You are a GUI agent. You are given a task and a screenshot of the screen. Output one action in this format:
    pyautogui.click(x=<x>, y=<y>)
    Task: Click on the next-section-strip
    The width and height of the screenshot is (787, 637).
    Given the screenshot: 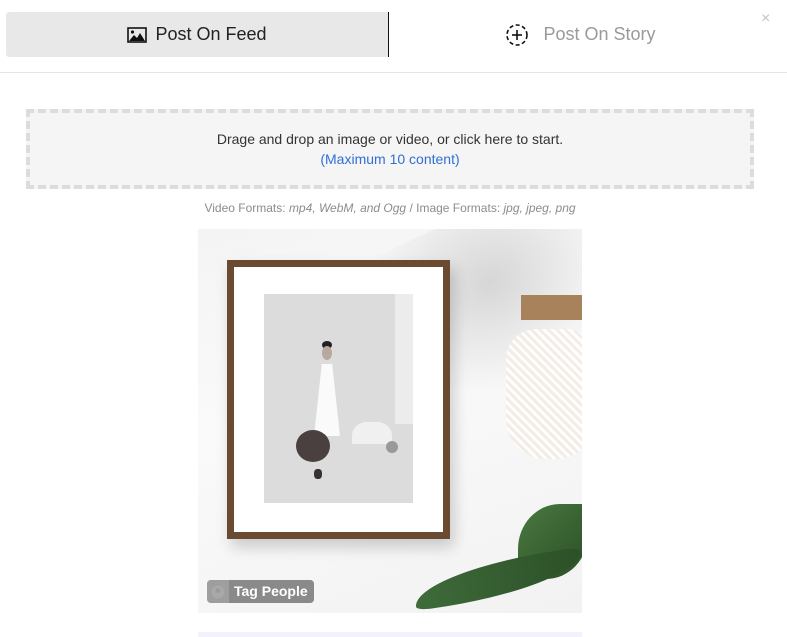 What is the action you would take?
    pyautogui.click(x=390, y=634)
    